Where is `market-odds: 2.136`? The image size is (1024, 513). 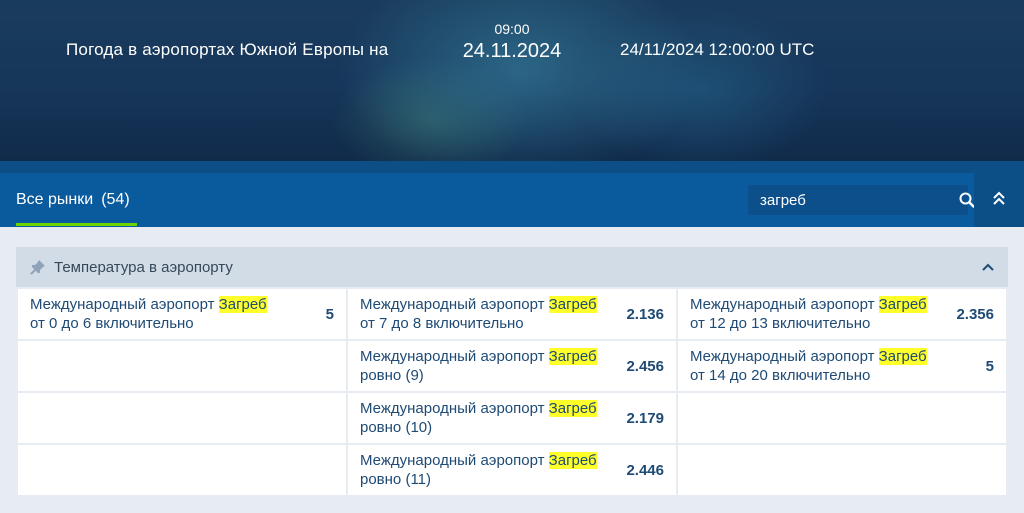
market-odds: 2.136 is located at coordinates (645, 314).